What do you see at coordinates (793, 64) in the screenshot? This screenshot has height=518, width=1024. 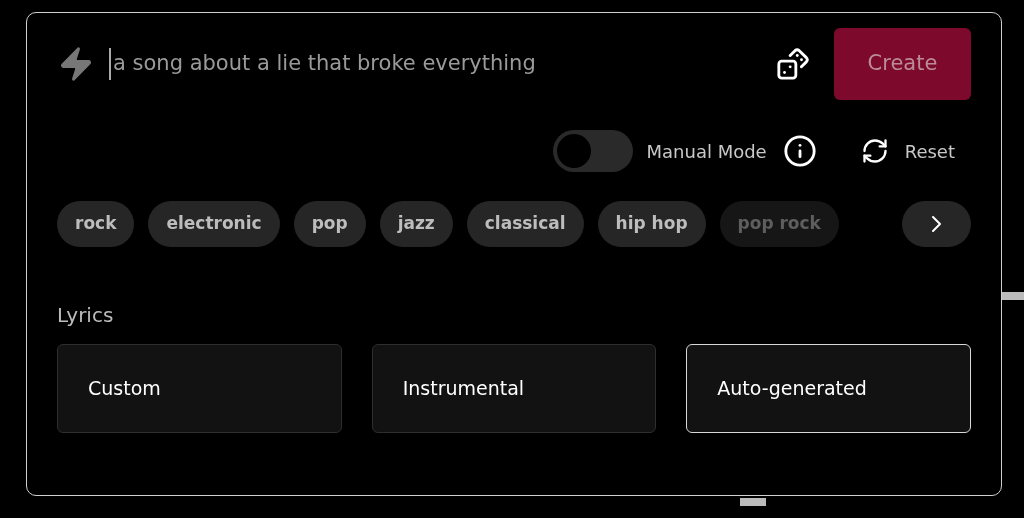 I see `dice-icon` at bounding box center [793, 64].